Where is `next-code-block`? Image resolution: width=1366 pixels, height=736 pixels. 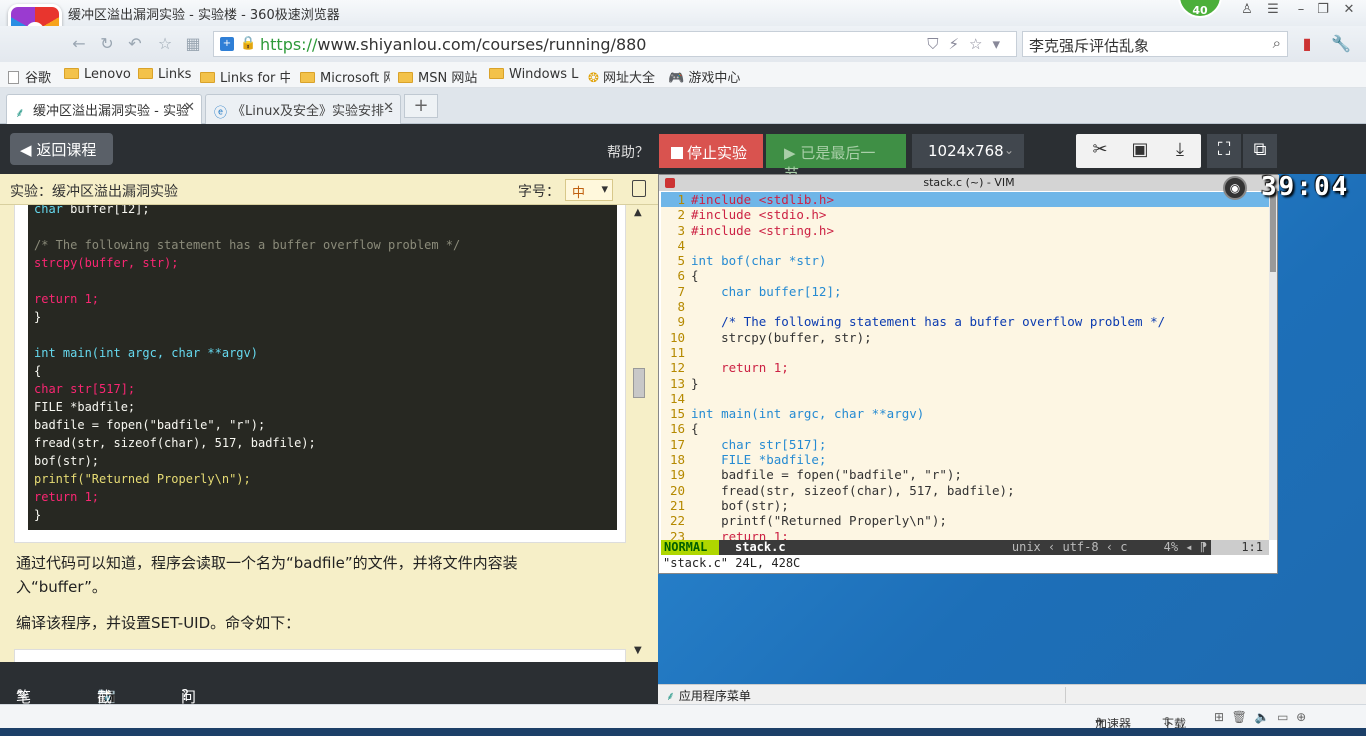
next-code-block is located at coordinates (320, 655).